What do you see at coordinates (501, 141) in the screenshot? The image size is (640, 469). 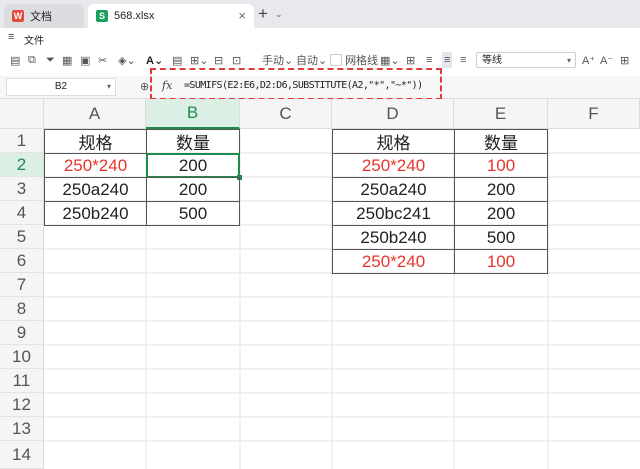 I see `cell-e1: 数量` at bounding box center [501, 141].